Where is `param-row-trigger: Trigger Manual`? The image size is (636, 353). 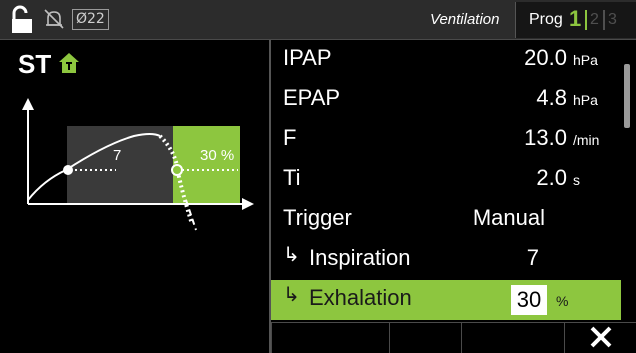 param-row-trigger: Trigger Manual is located at coordinates (446, 220).